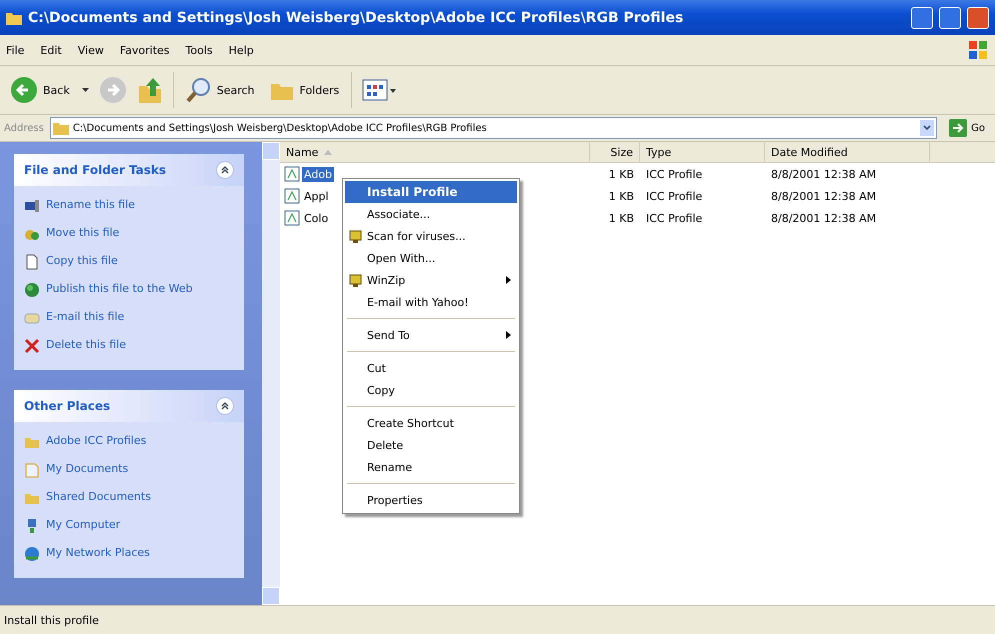  I want to click on task-link: E-mail this file, so click(85, 316).